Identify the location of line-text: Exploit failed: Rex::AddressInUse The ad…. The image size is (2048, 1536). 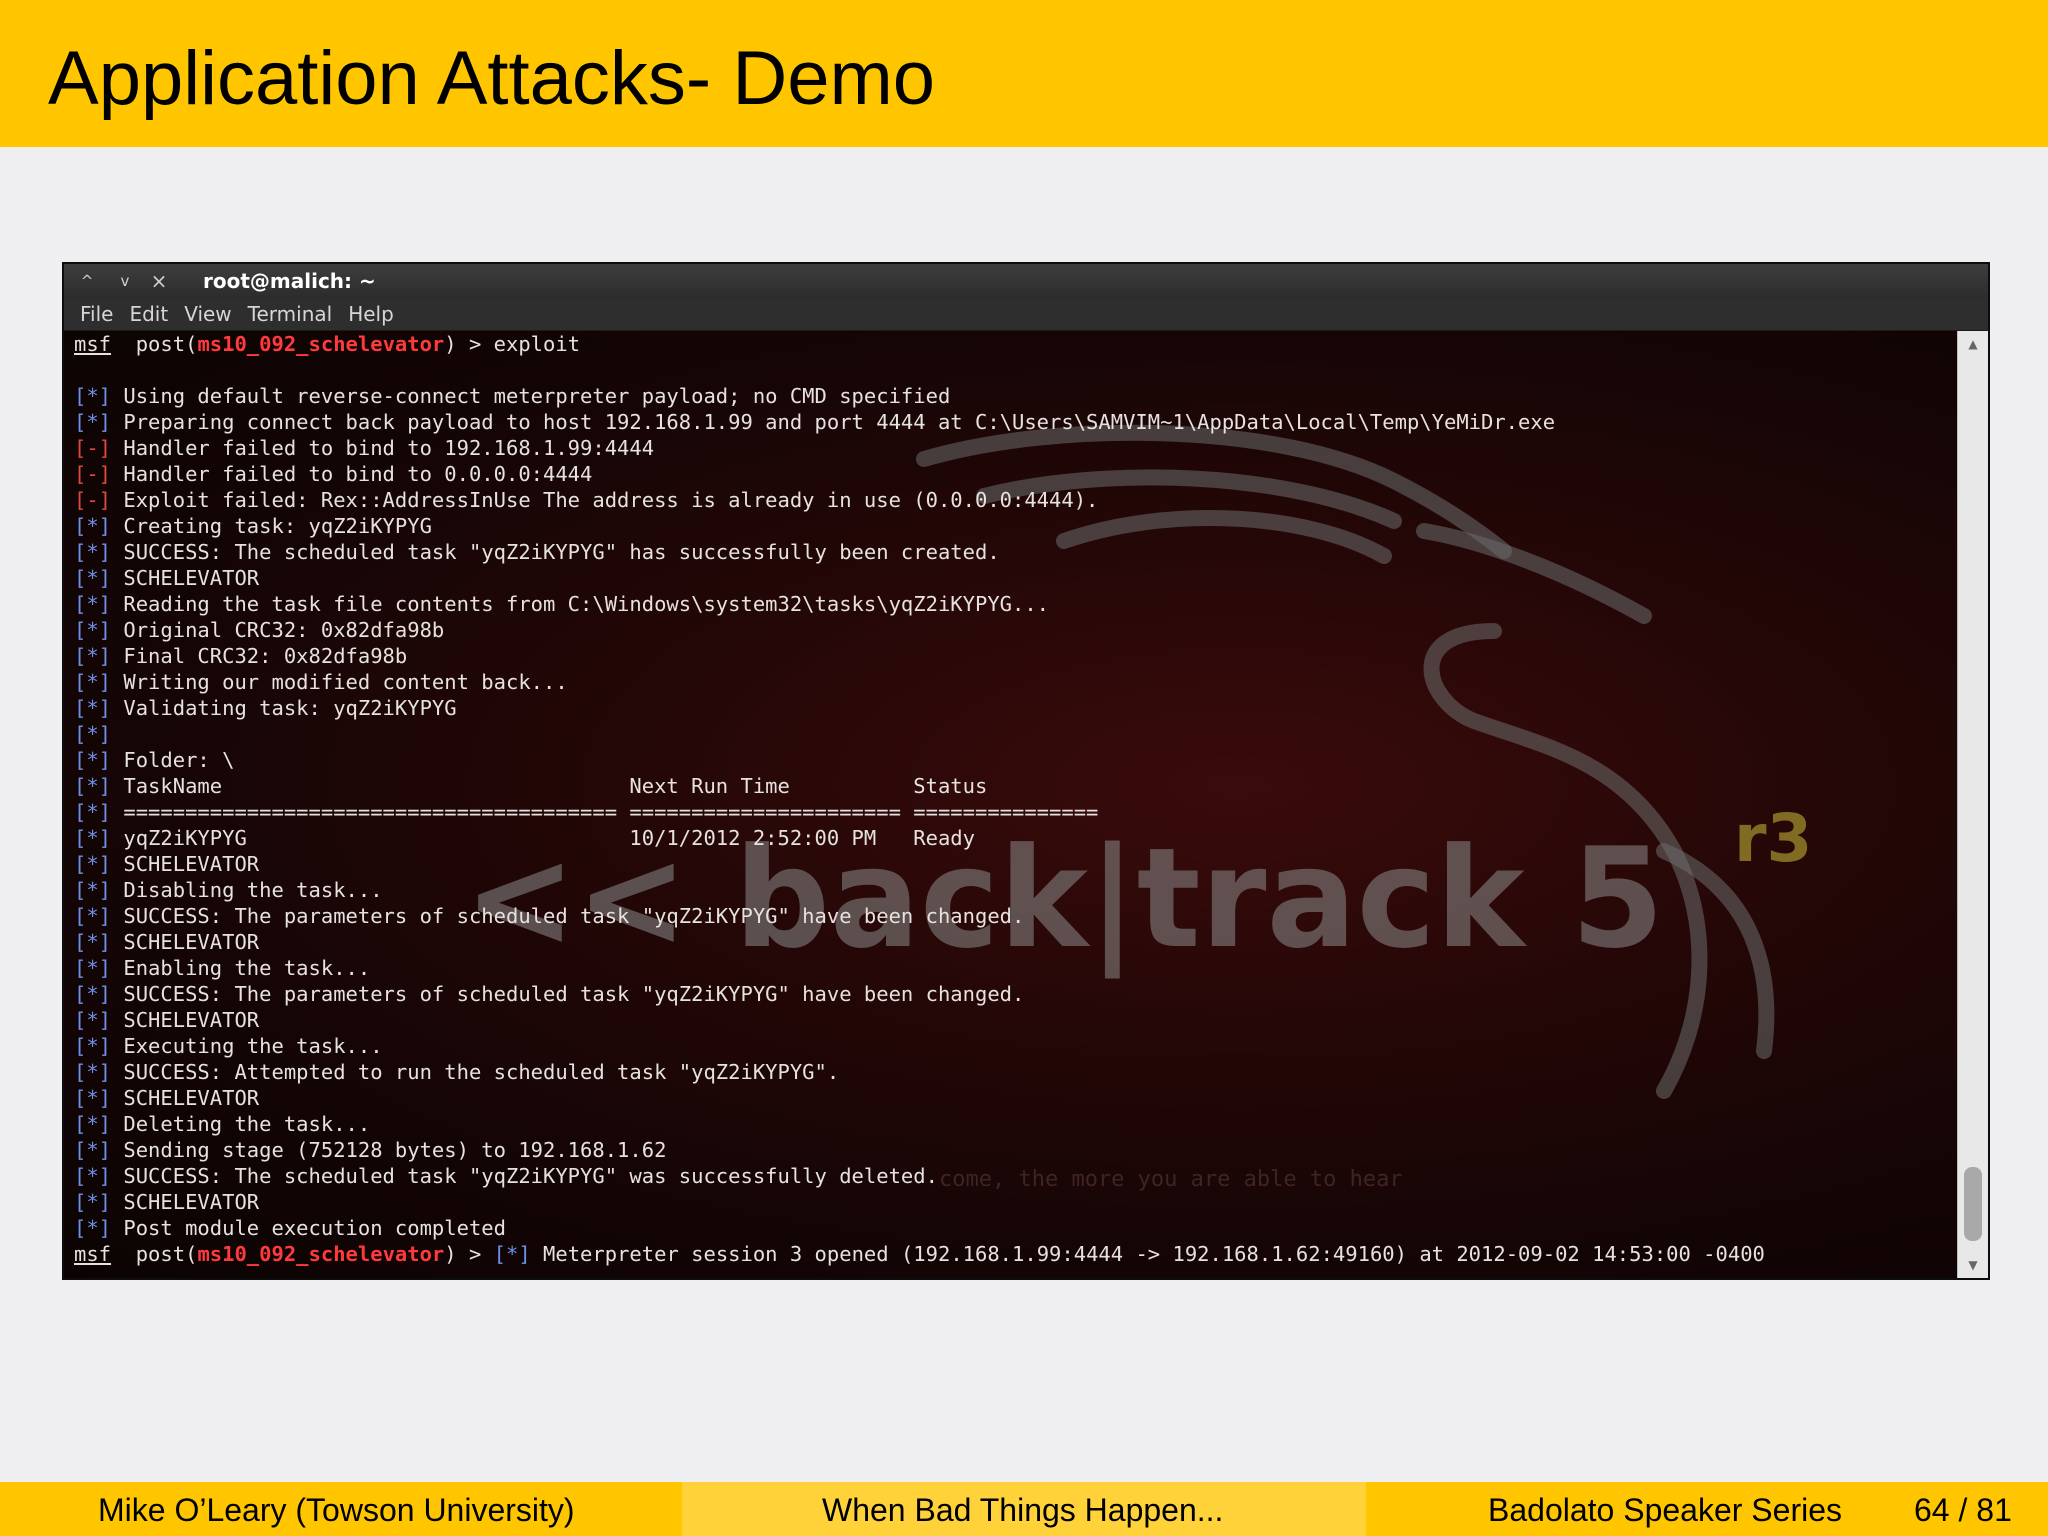
(605, 500).